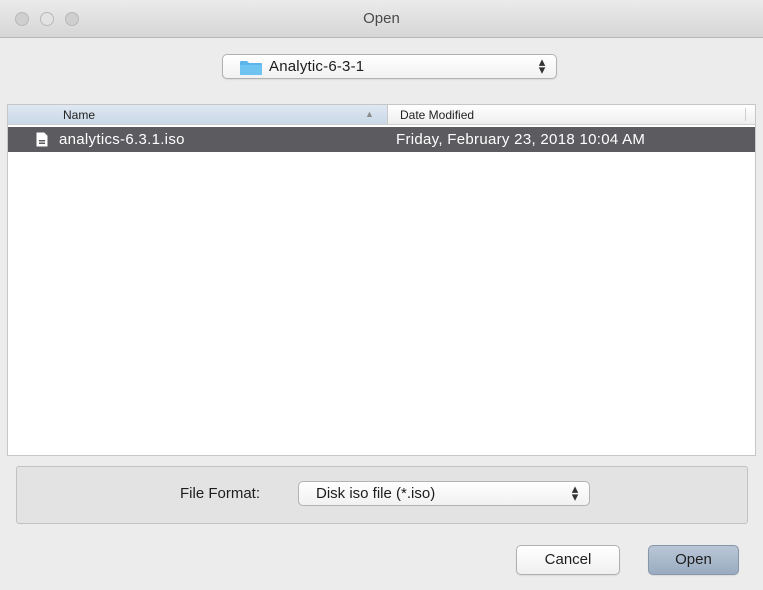 The height and width of the screenshot is (590, 763). Describe the element at coordinates (693, 560) in the screenshot. I see `open-button: Open` at that location.